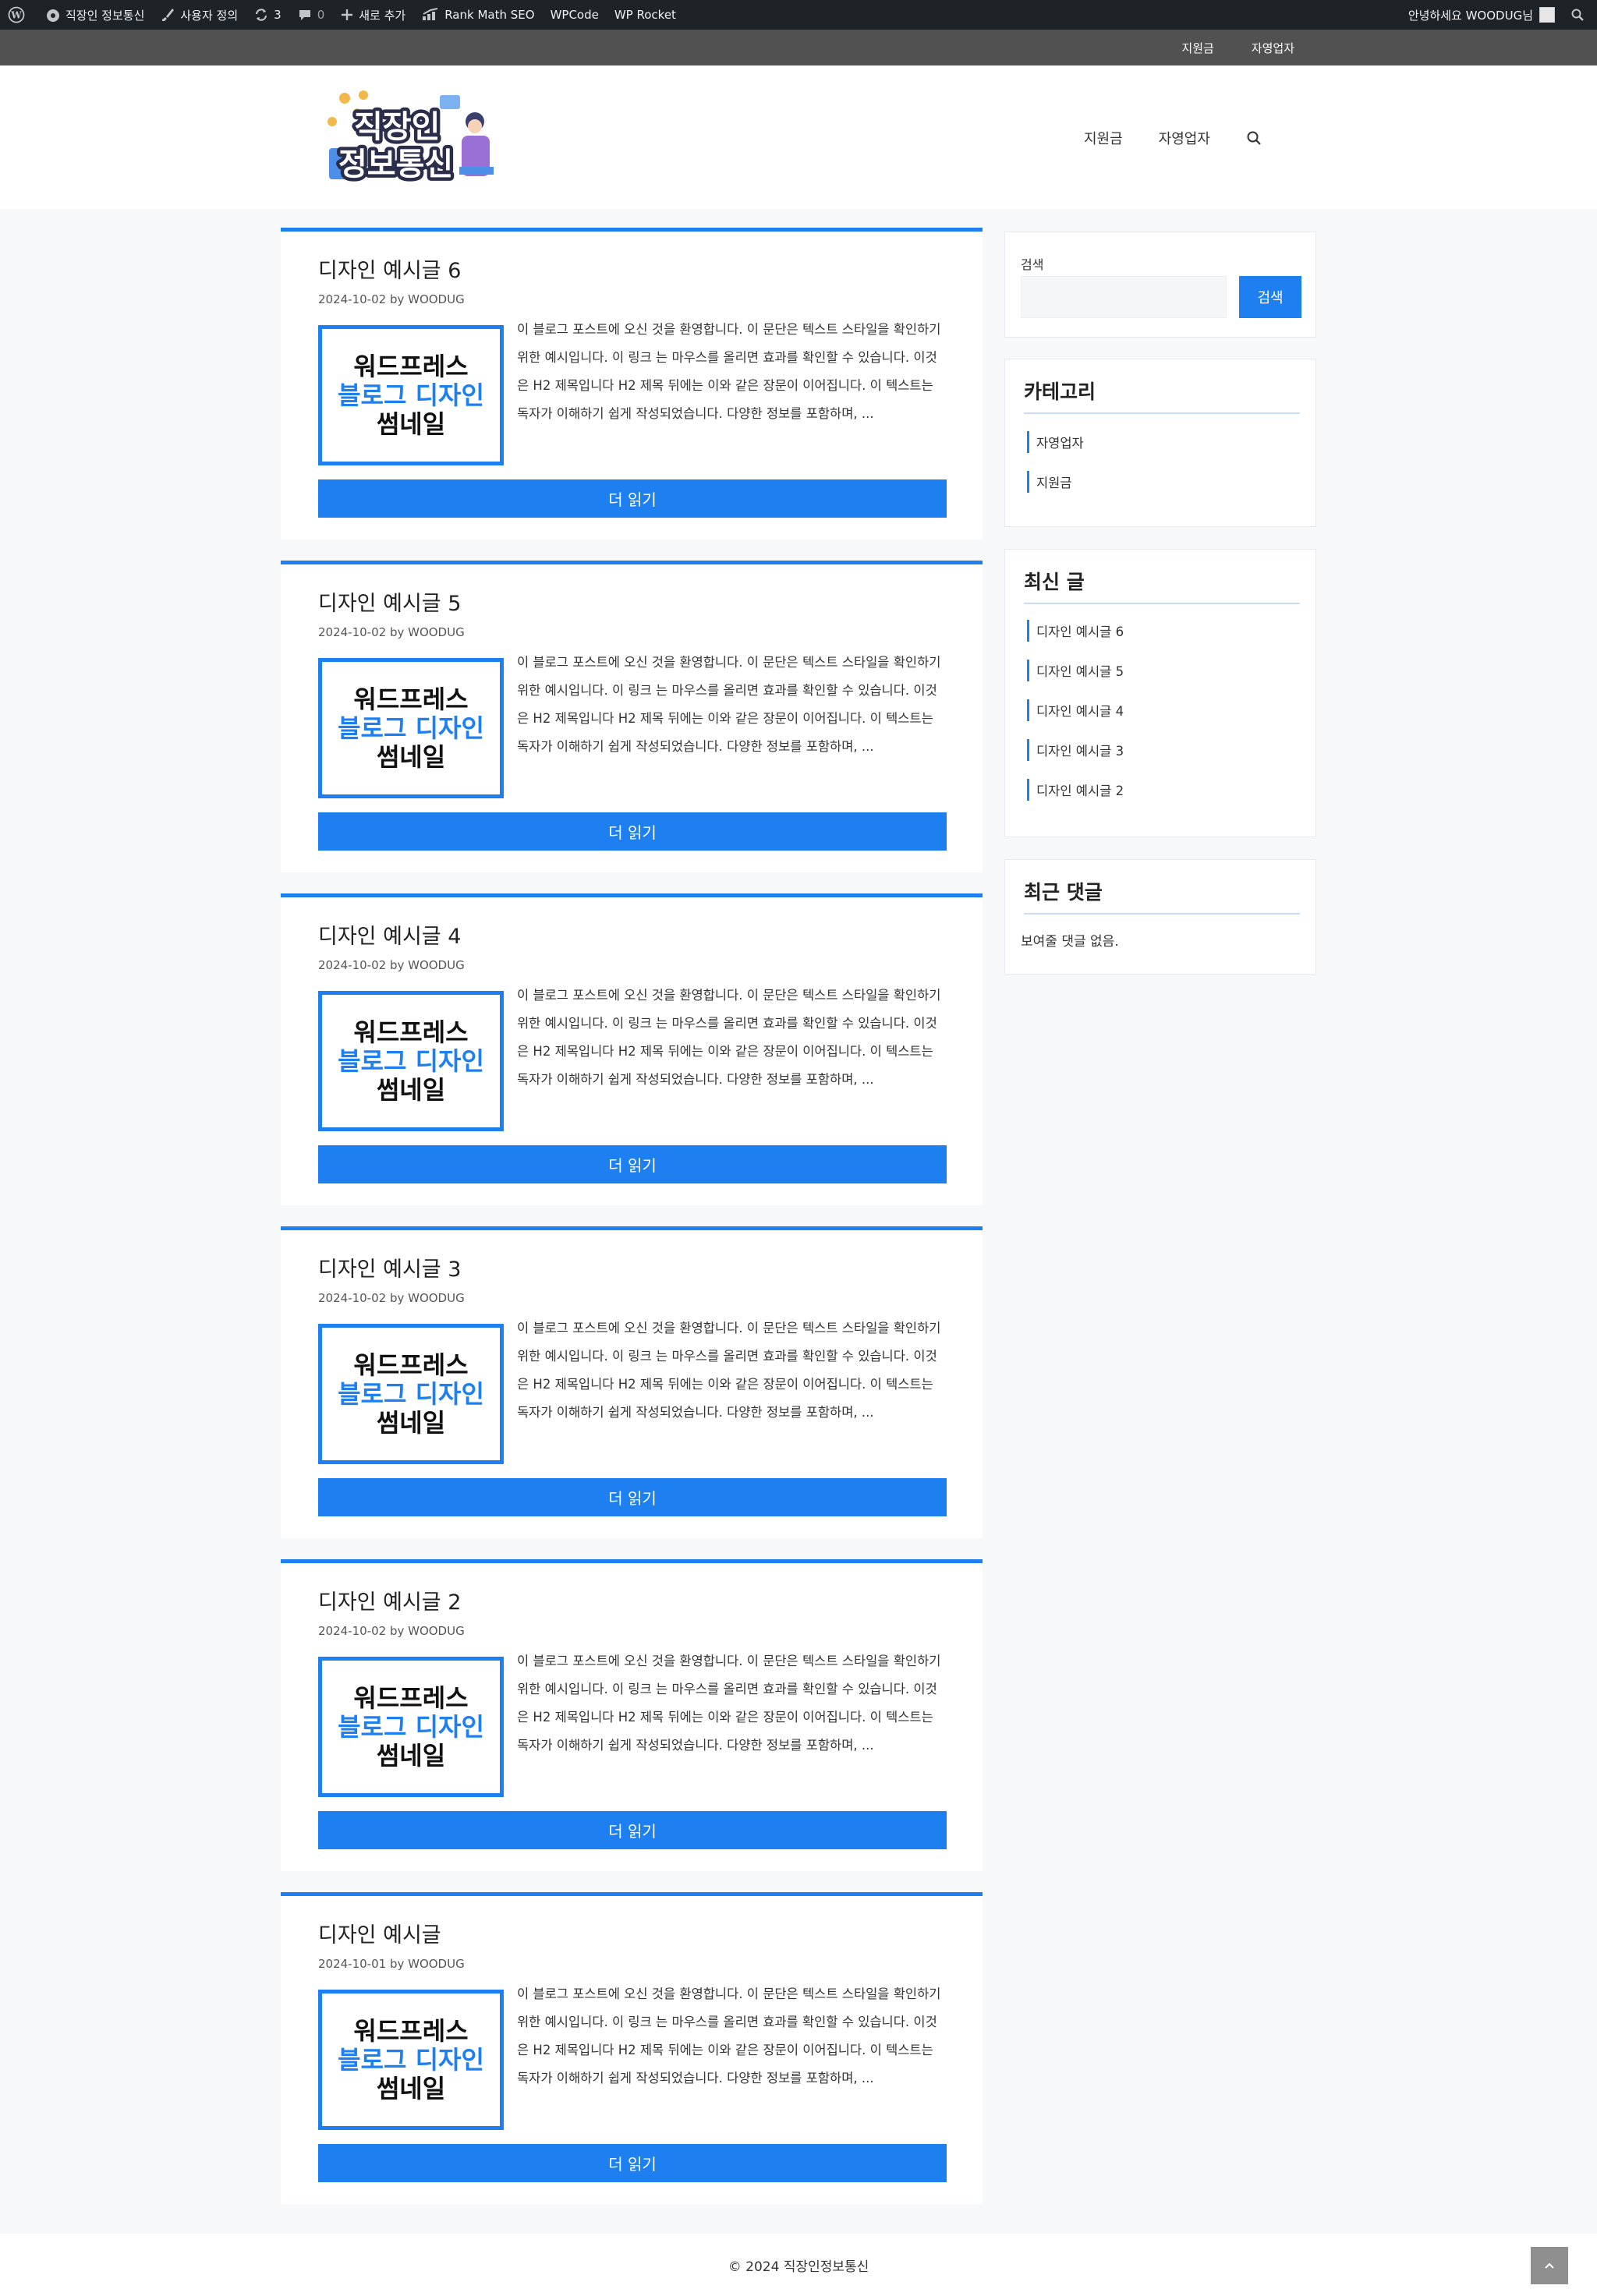  Describe the element at coordinates (1124, 297) in the screenshot. I see `search-input` at that location.